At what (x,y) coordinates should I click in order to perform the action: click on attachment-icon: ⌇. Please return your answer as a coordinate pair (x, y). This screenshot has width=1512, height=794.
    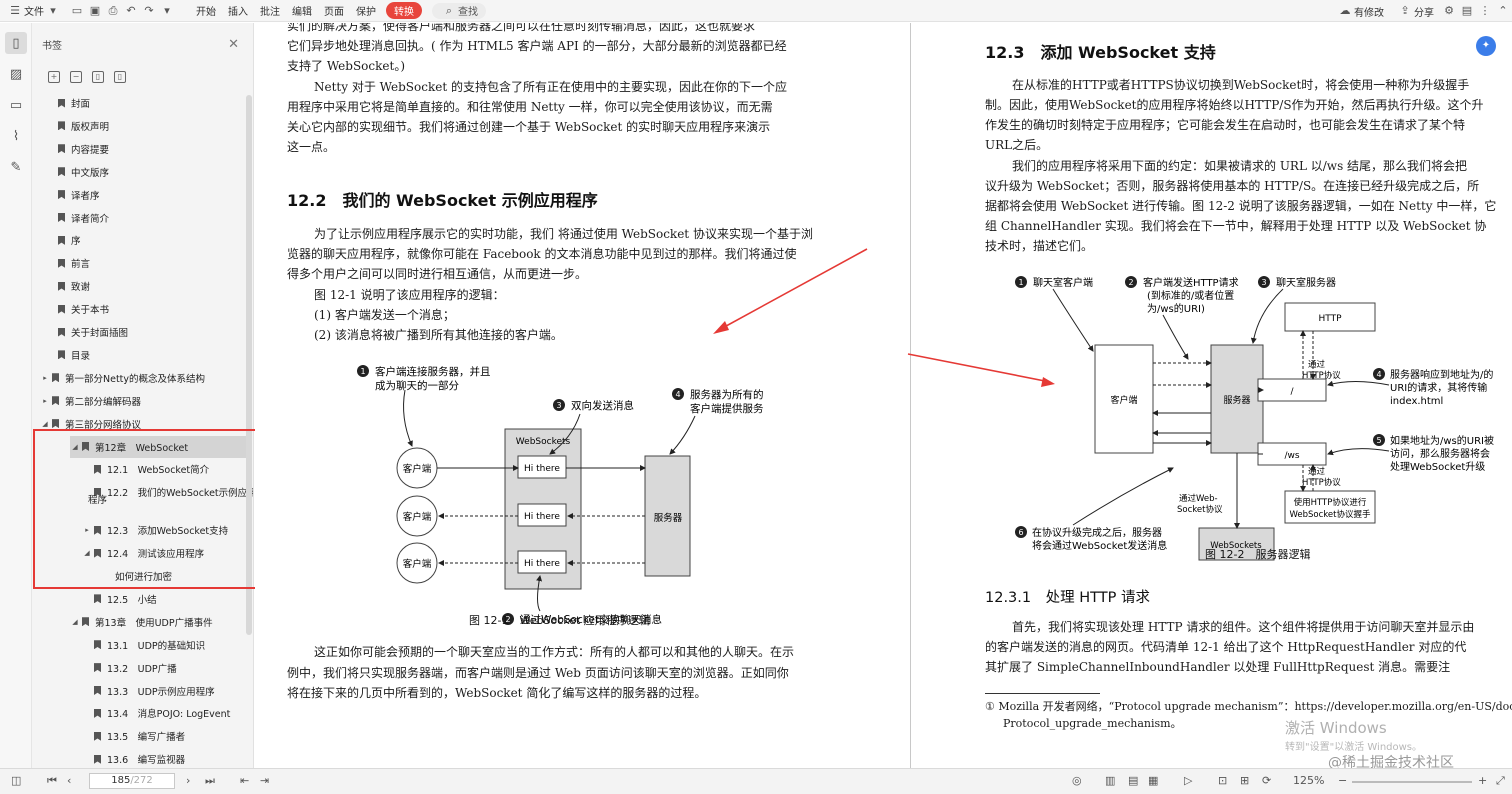
    Looking at the image, I should click on (16, 136).